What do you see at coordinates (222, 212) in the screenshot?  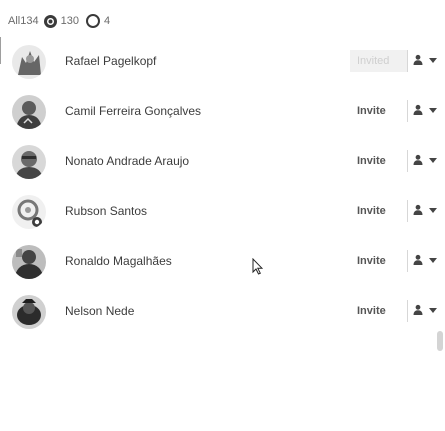 I see `user-row: Rubson Santos Invite` at bounding box center [222, 212].